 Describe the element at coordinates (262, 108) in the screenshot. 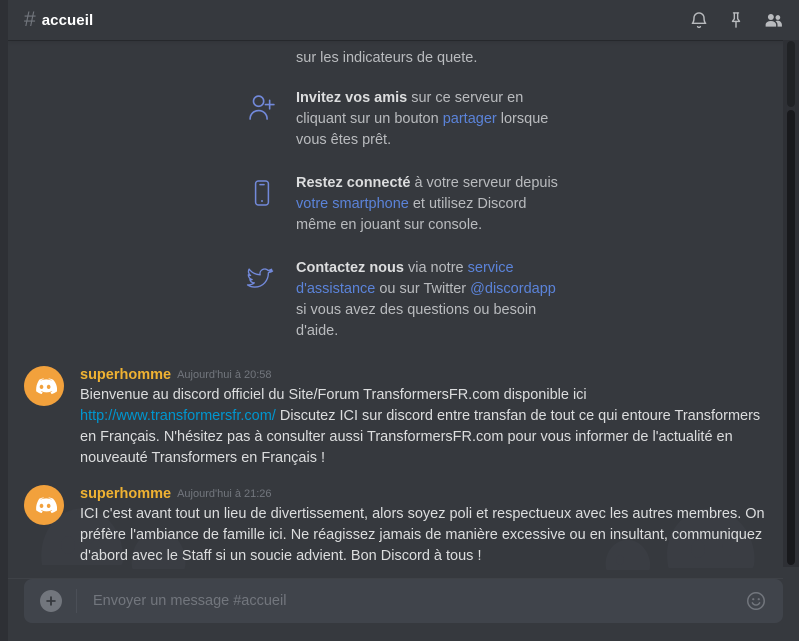

I see `add-friend-icon` at that location.